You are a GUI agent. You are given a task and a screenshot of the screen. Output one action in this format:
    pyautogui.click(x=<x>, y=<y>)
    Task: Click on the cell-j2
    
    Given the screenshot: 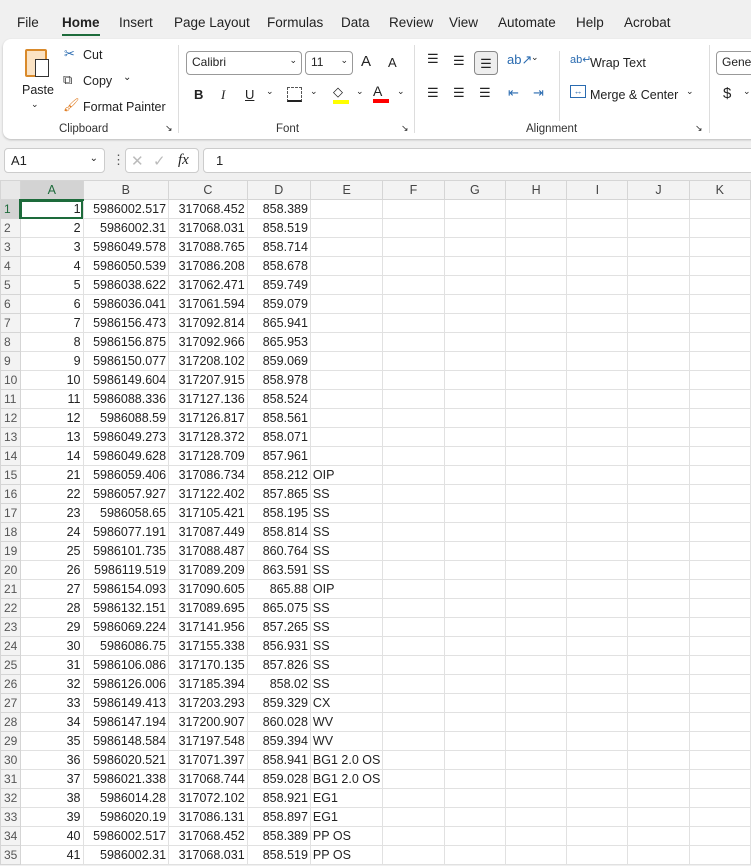 What is the action you would take?
    pyautogui.click(x=658, y=228)
    